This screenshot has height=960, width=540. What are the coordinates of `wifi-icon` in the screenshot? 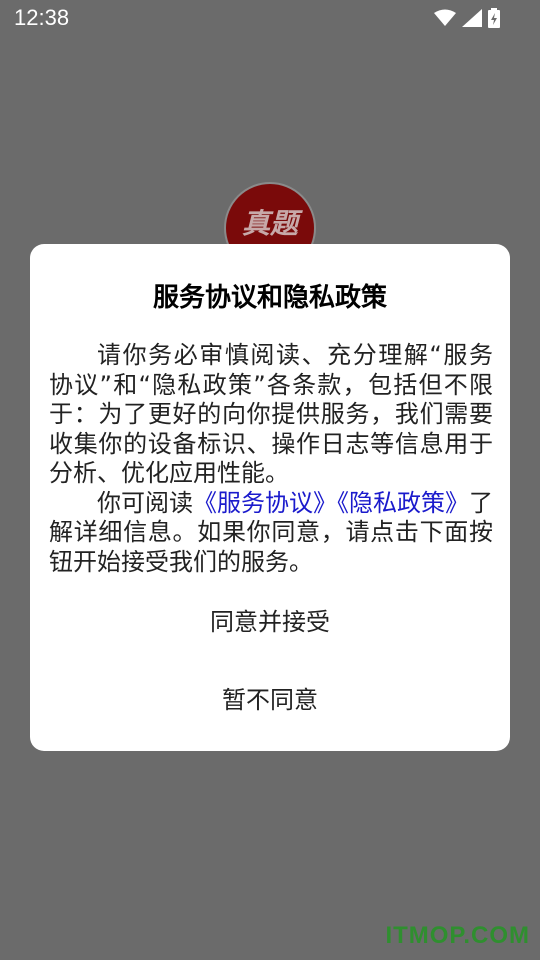 It's located at (445, 17).